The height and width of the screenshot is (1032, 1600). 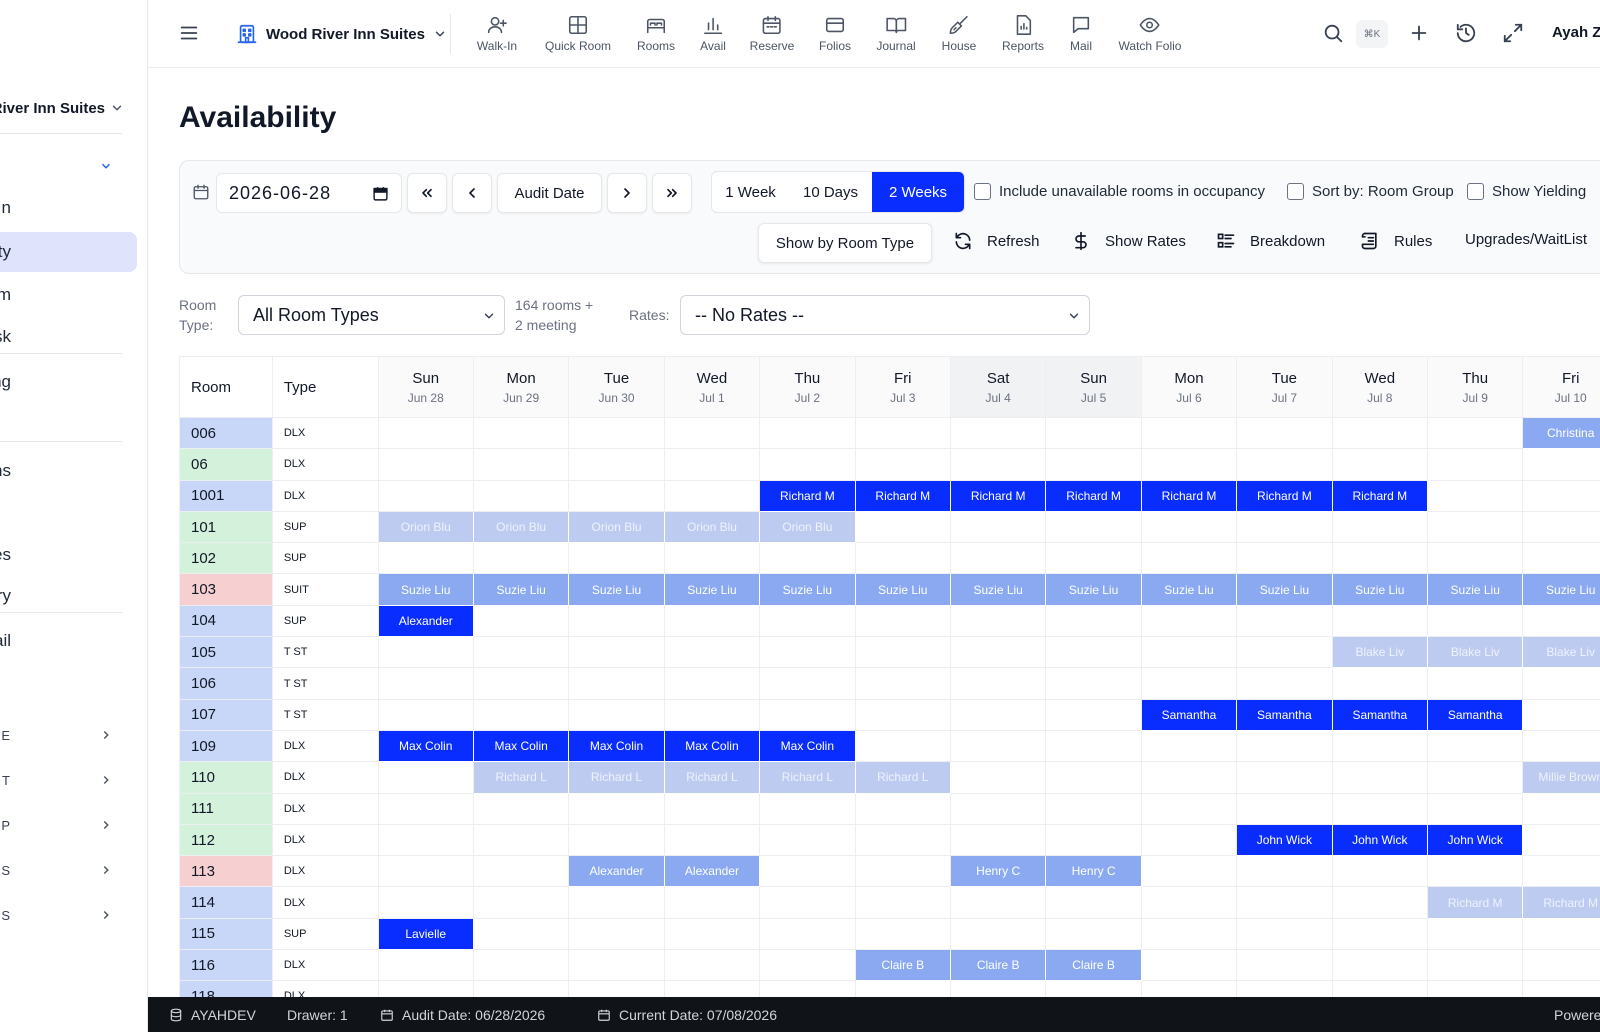 What do you see at coordinates (226, 714) in the screenshot?
I see `room-number: 107` at bounding box center [226, 714].